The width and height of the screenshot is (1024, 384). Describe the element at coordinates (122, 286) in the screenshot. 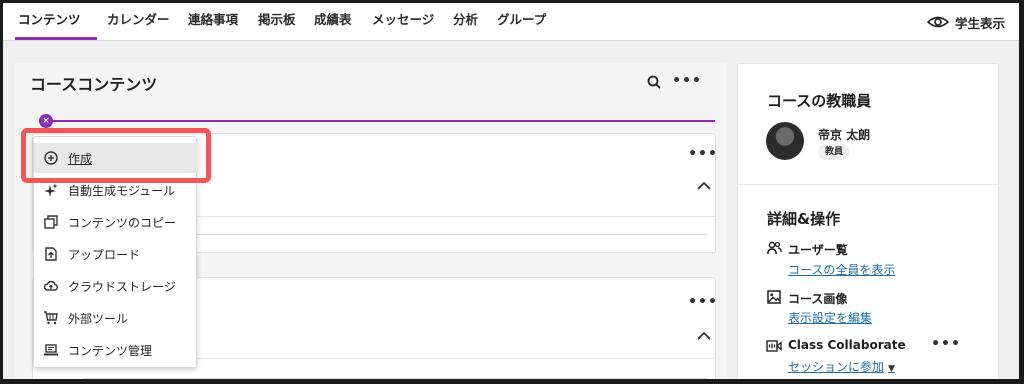

I see `menu-item-label: クラウドストレージ` at that location.